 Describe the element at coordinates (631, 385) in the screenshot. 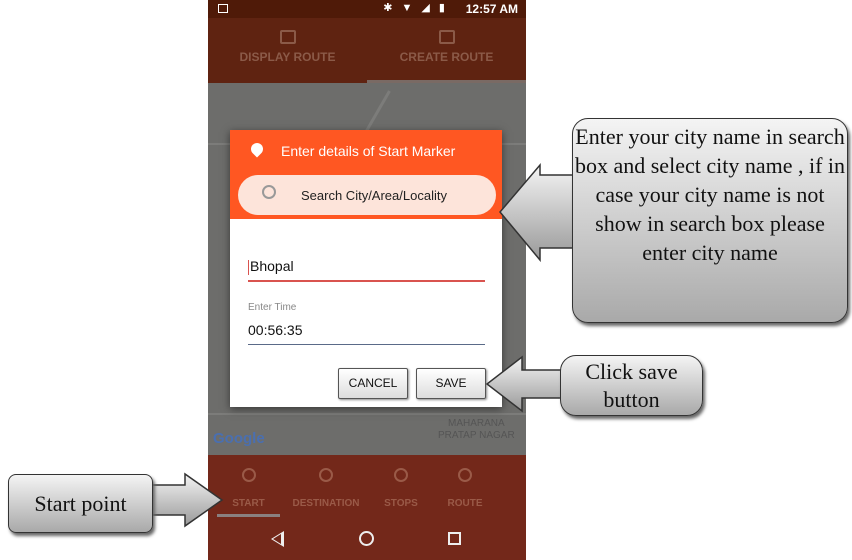

I see `save-instruction-callout: Click save button` at that location.